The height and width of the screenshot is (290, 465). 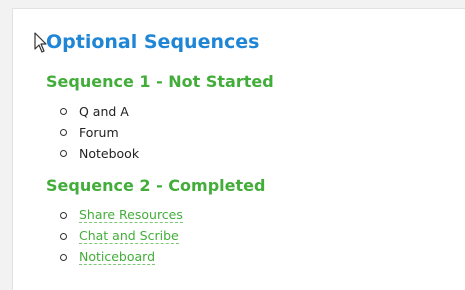 I want to click on activity-noticeboard-link: Noticeboard, so click(x=117, y=257).